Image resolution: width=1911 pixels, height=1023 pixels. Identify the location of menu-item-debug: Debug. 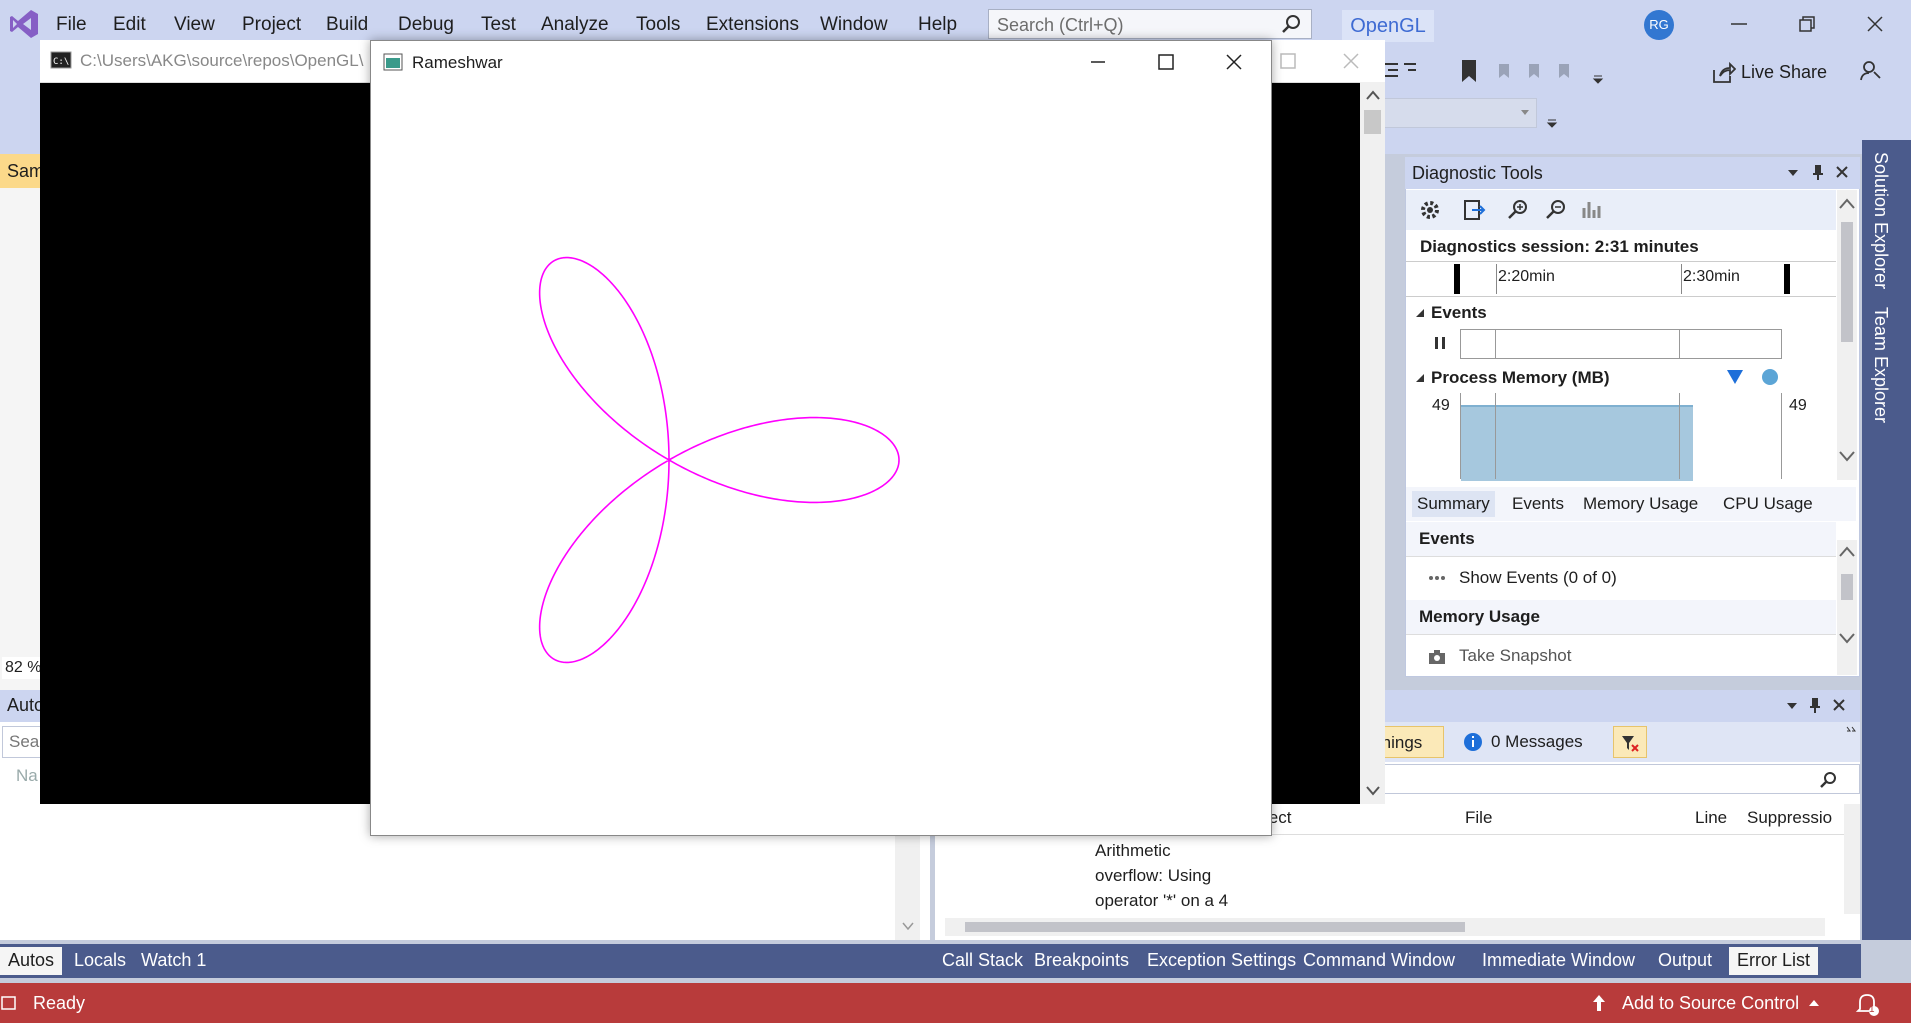
(426, 25).